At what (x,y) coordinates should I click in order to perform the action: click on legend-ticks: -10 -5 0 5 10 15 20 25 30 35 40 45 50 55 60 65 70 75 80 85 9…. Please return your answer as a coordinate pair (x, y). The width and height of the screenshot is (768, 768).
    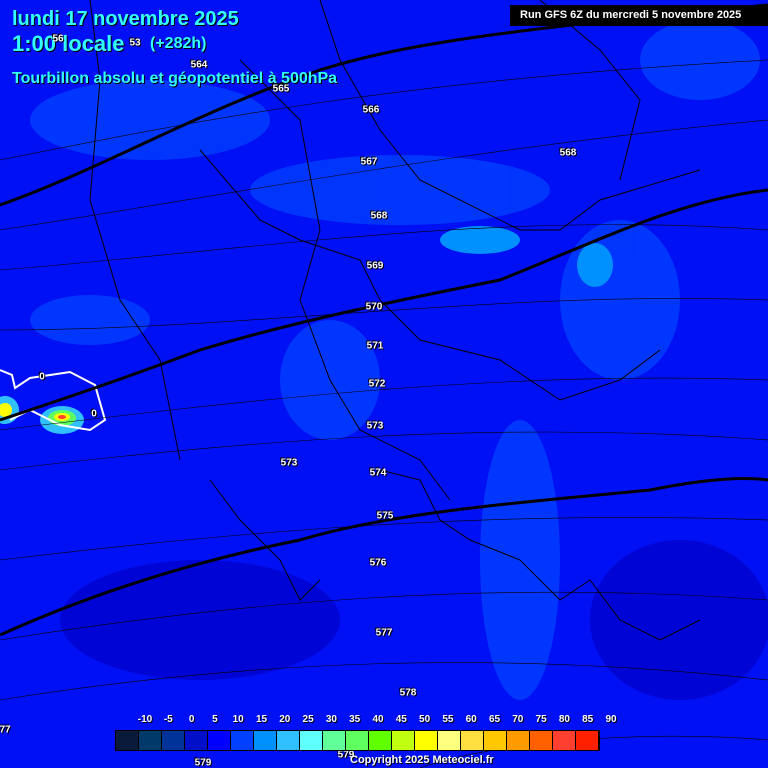
    Looking at the image, I should click on (377, 721).